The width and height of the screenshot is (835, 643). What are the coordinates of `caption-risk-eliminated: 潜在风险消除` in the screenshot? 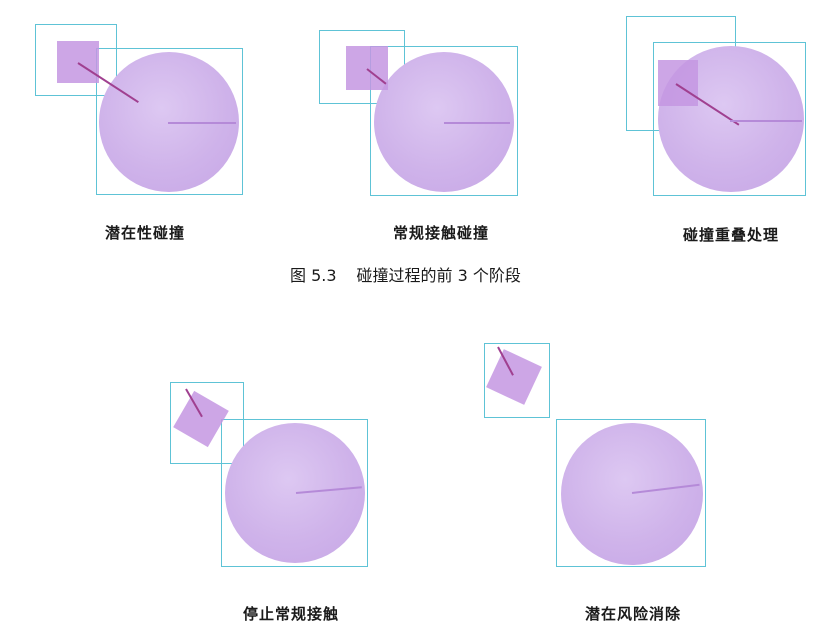 It's located at (633, 614).